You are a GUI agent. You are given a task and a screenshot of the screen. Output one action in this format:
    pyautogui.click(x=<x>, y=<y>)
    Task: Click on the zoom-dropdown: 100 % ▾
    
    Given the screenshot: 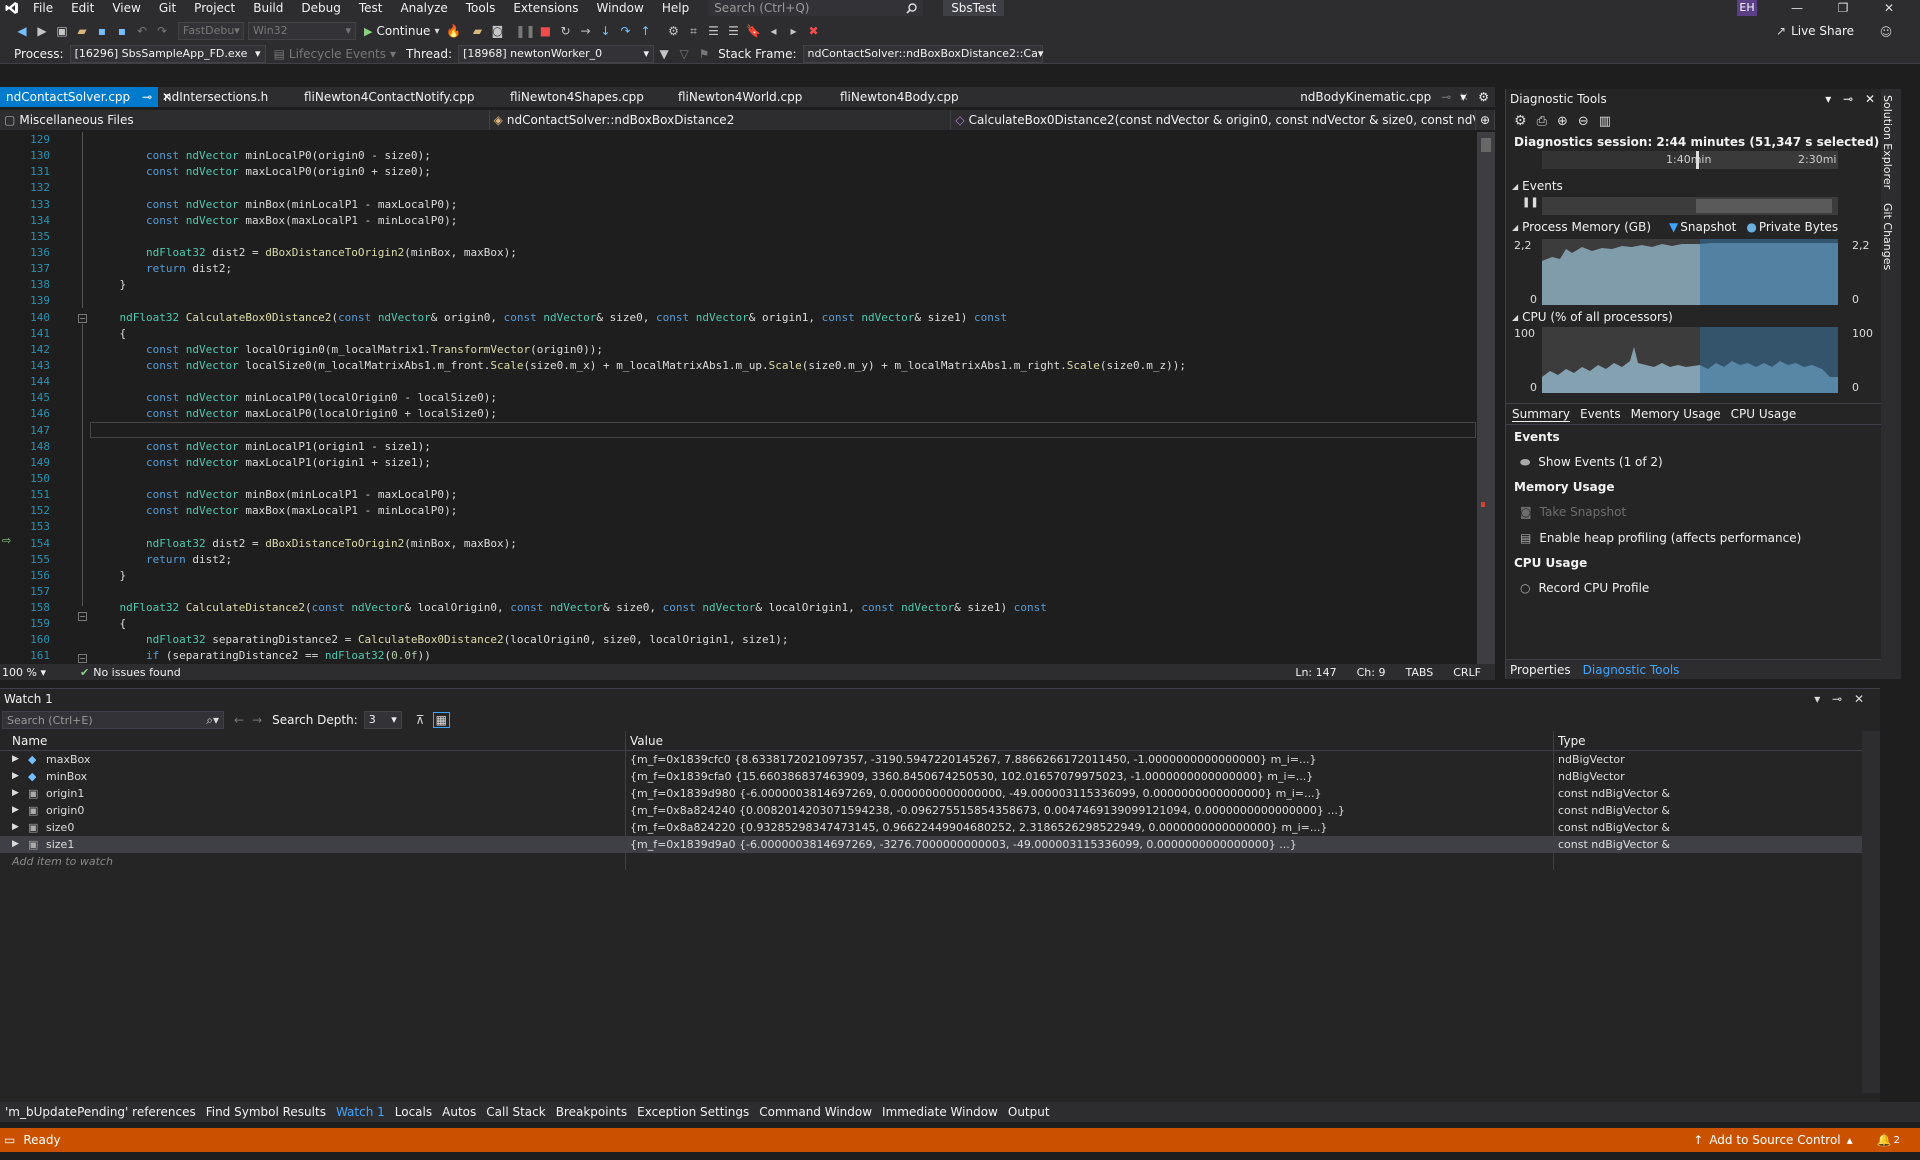 What is the action you would take?
    pyautogui.click(x=31, y=672)
    